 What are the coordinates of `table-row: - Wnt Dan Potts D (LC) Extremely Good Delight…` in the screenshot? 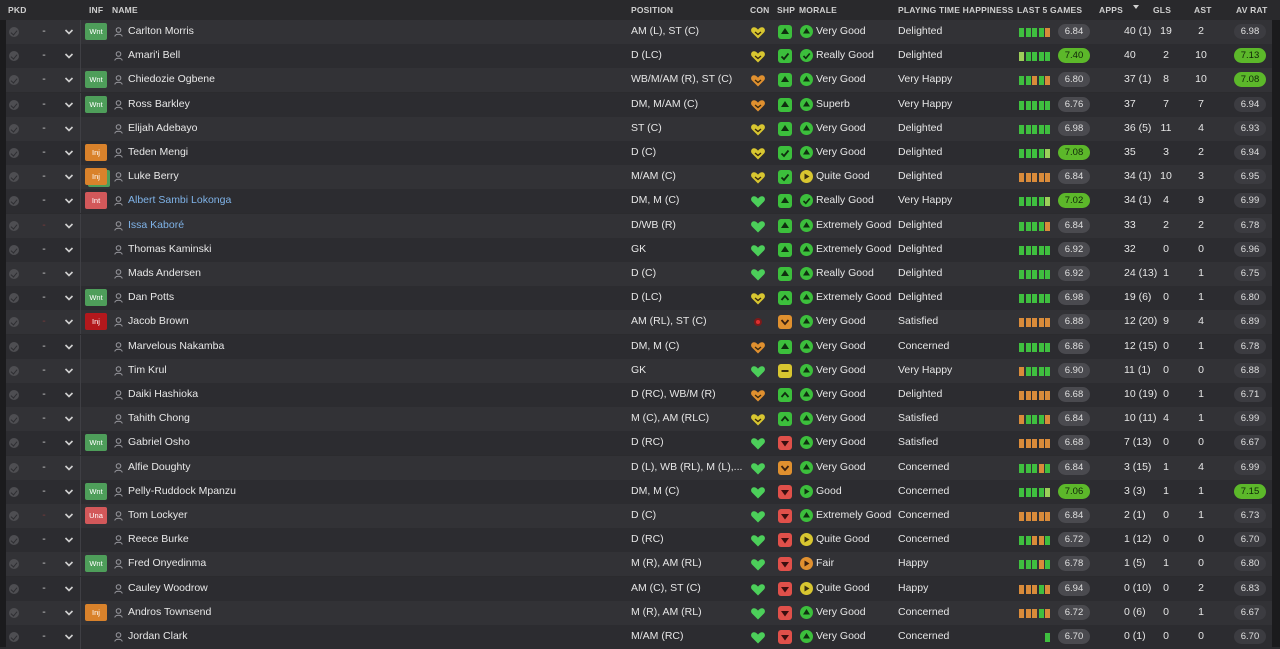 It's located at (639, 298).